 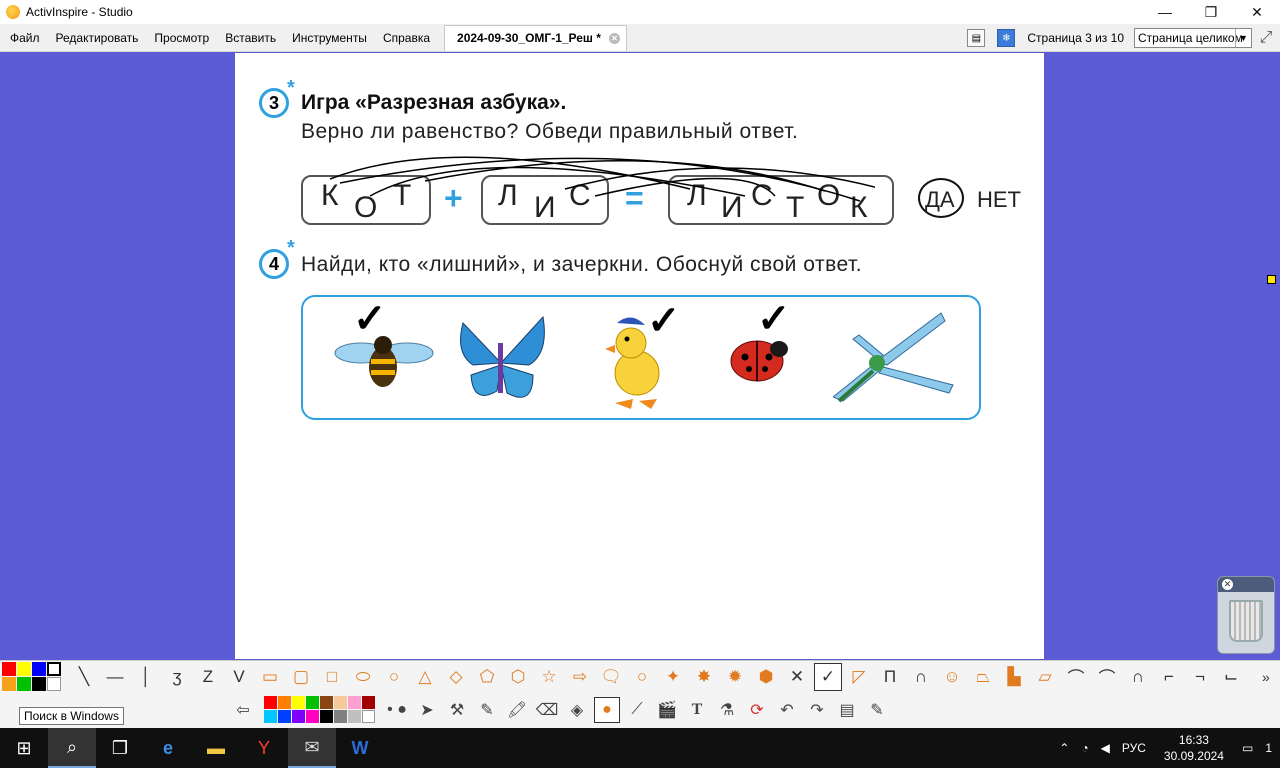 What do you see at coordinates (859, 677) in the screenshot?
I see `quarter-shape-icon: ◸` at bounding box center [859, 677].